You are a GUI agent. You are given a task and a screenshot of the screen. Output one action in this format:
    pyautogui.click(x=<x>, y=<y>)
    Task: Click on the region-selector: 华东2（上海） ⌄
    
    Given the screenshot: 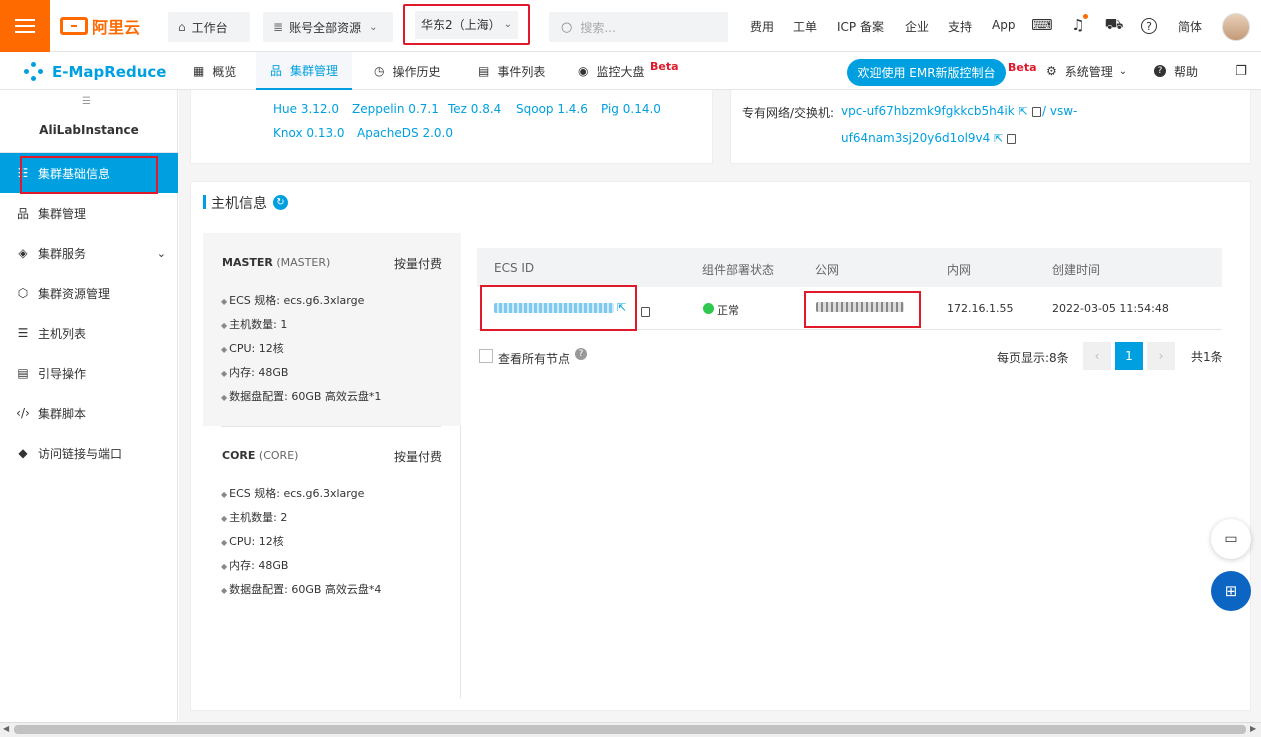 What is the action you would take?
    pyautogui.click(x=466, y=24)
    